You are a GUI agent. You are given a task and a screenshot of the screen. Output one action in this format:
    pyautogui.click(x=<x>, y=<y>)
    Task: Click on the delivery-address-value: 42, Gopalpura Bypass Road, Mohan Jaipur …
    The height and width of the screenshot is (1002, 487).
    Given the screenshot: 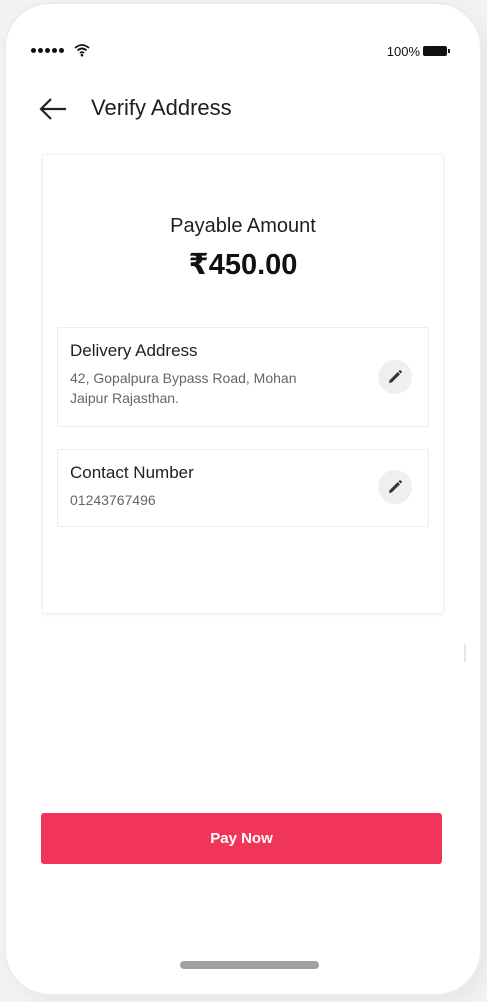 What is the action you would take?
    pyautogui.click(x=210, y=388)
    